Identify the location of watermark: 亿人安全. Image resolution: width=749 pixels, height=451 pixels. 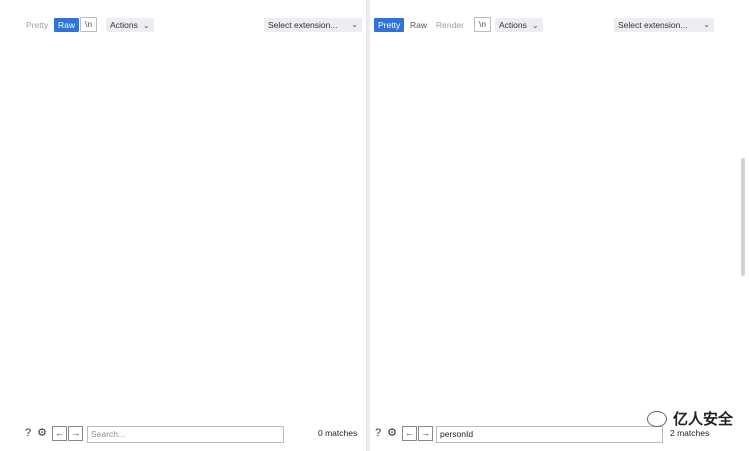
(702, 419).